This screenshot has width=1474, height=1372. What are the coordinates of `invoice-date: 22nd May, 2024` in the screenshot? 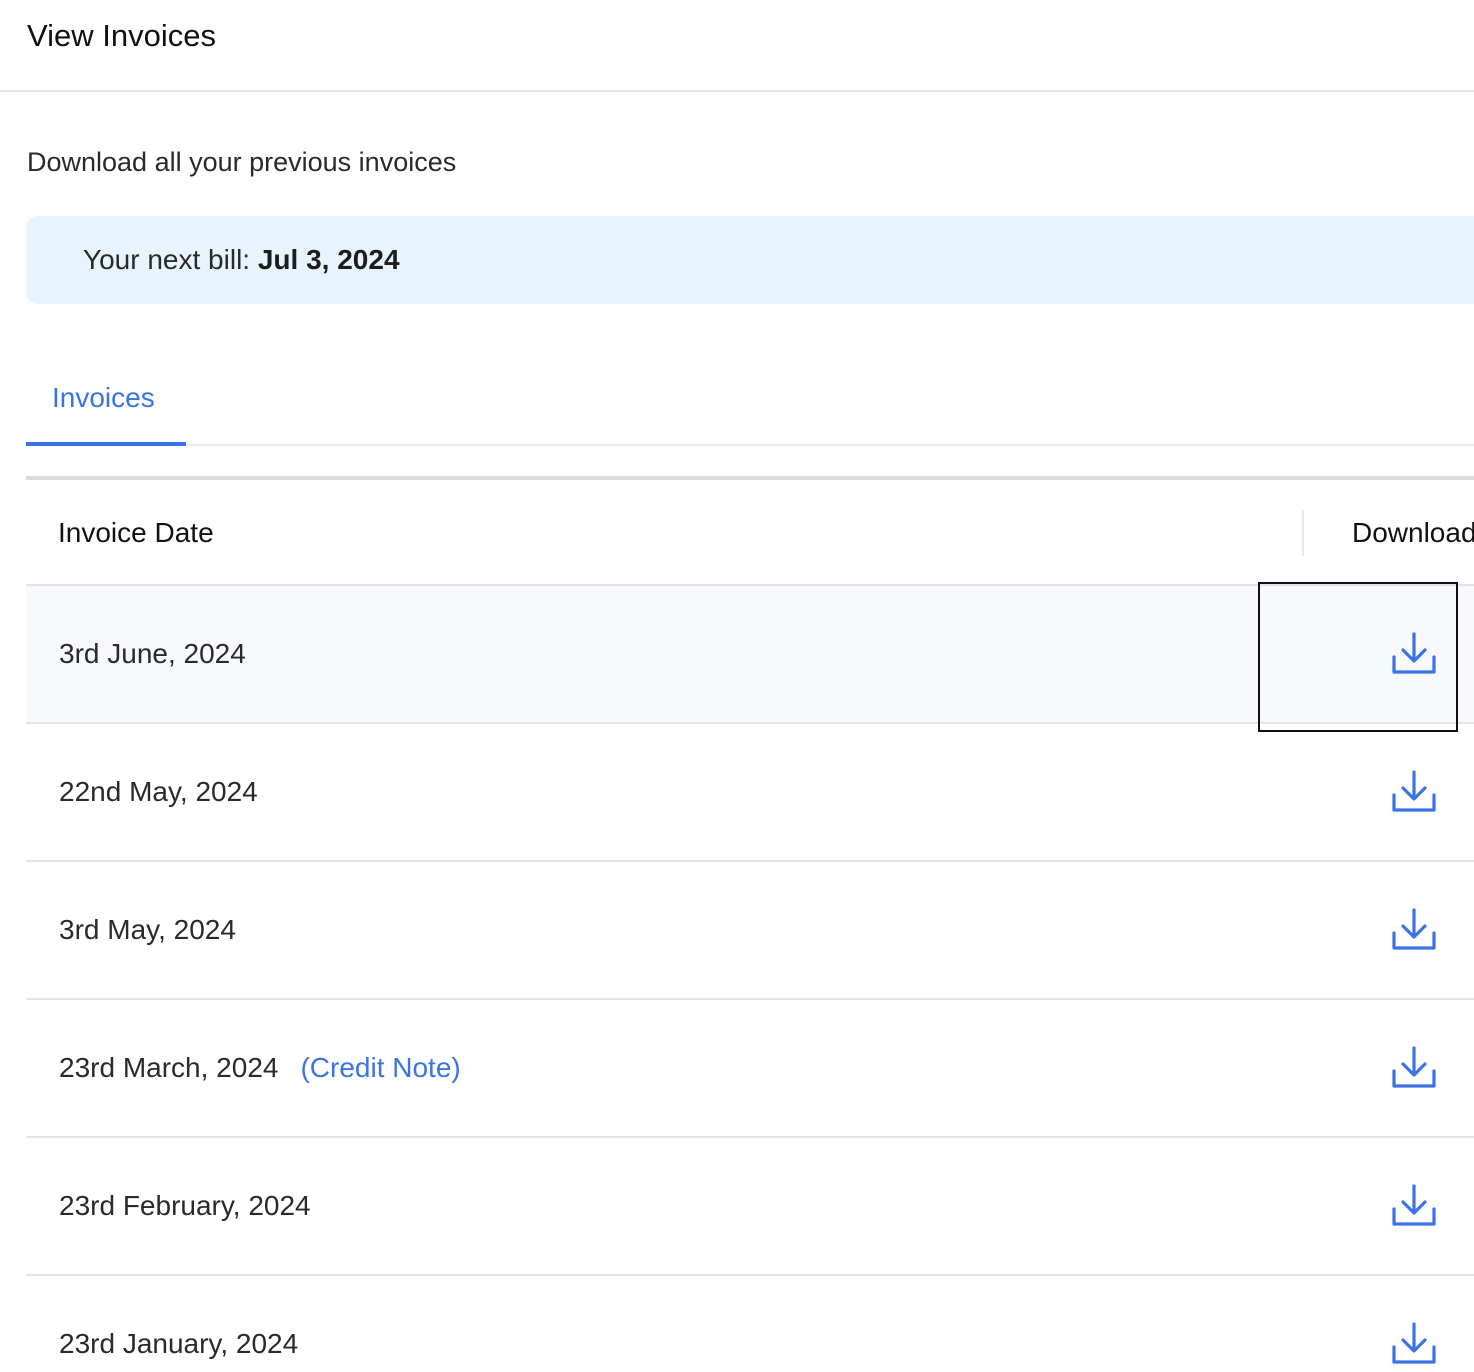 It's located at (158, 792).